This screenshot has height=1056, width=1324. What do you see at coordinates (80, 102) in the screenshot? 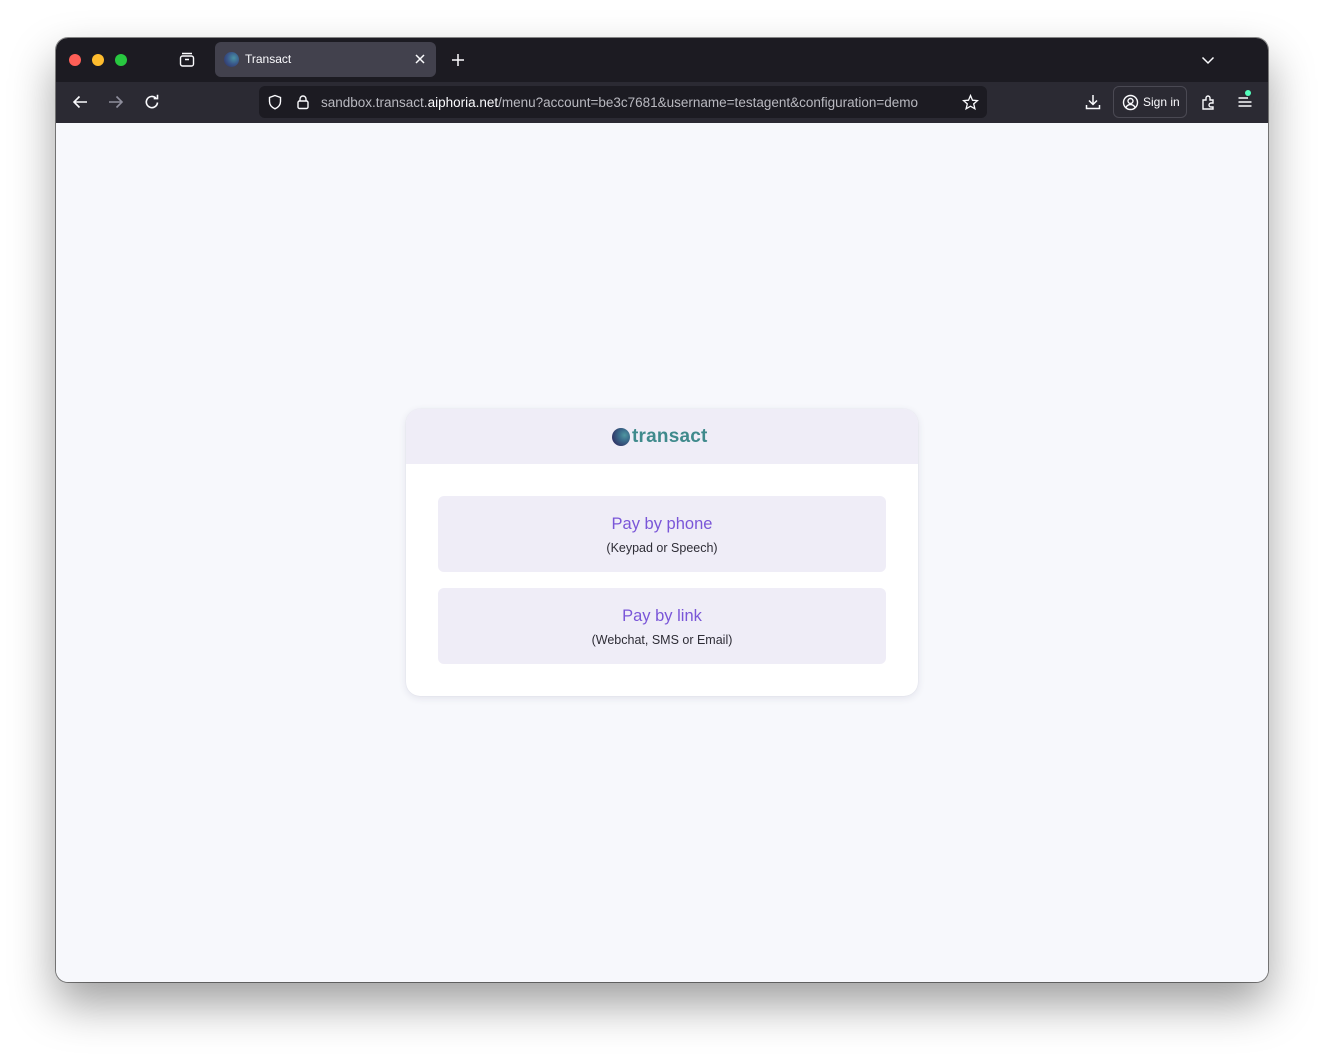
I see `arrow-left-icon` at bounding box center [80, 102].